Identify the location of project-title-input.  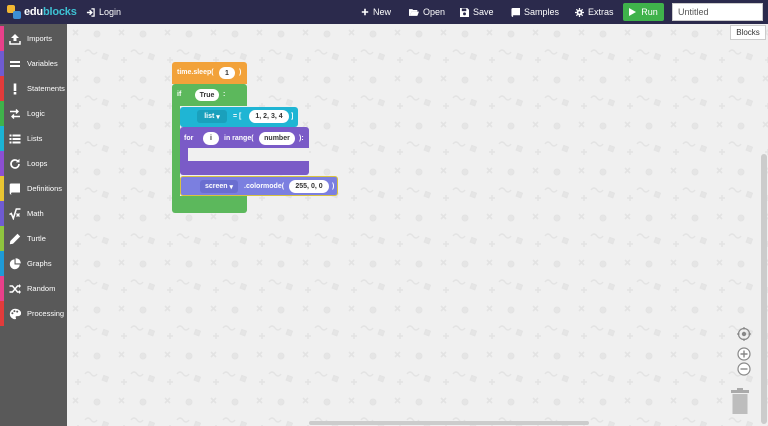
(717, 12).